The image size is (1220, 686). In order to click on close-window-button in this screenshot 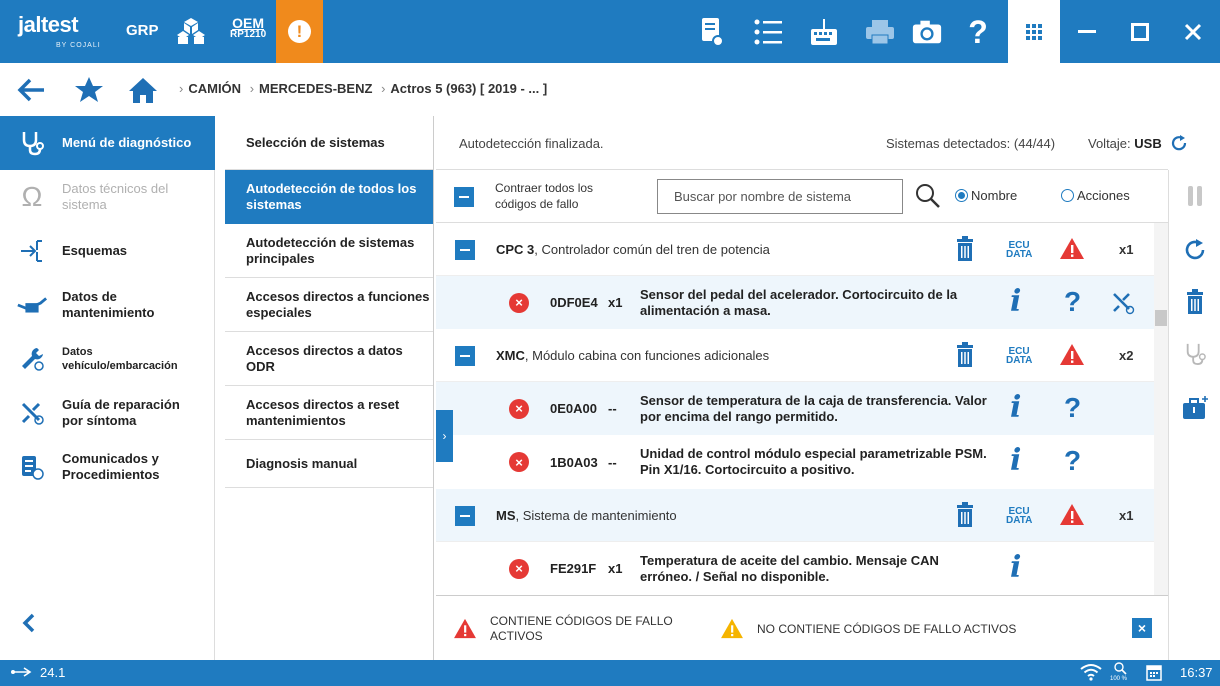, I will do `click(1192, 31)`.